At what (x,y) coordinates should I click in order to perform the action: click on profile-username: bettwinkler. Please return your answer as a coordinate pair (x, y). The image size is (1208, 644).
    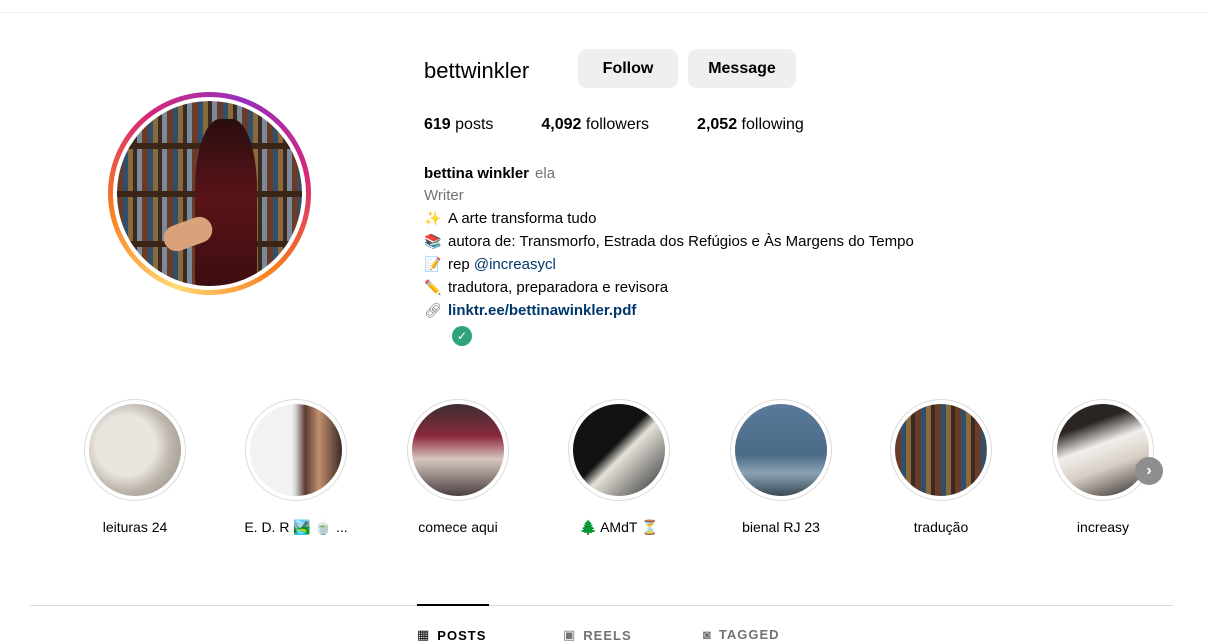
    Looking at the image, I should click on (477, 70).